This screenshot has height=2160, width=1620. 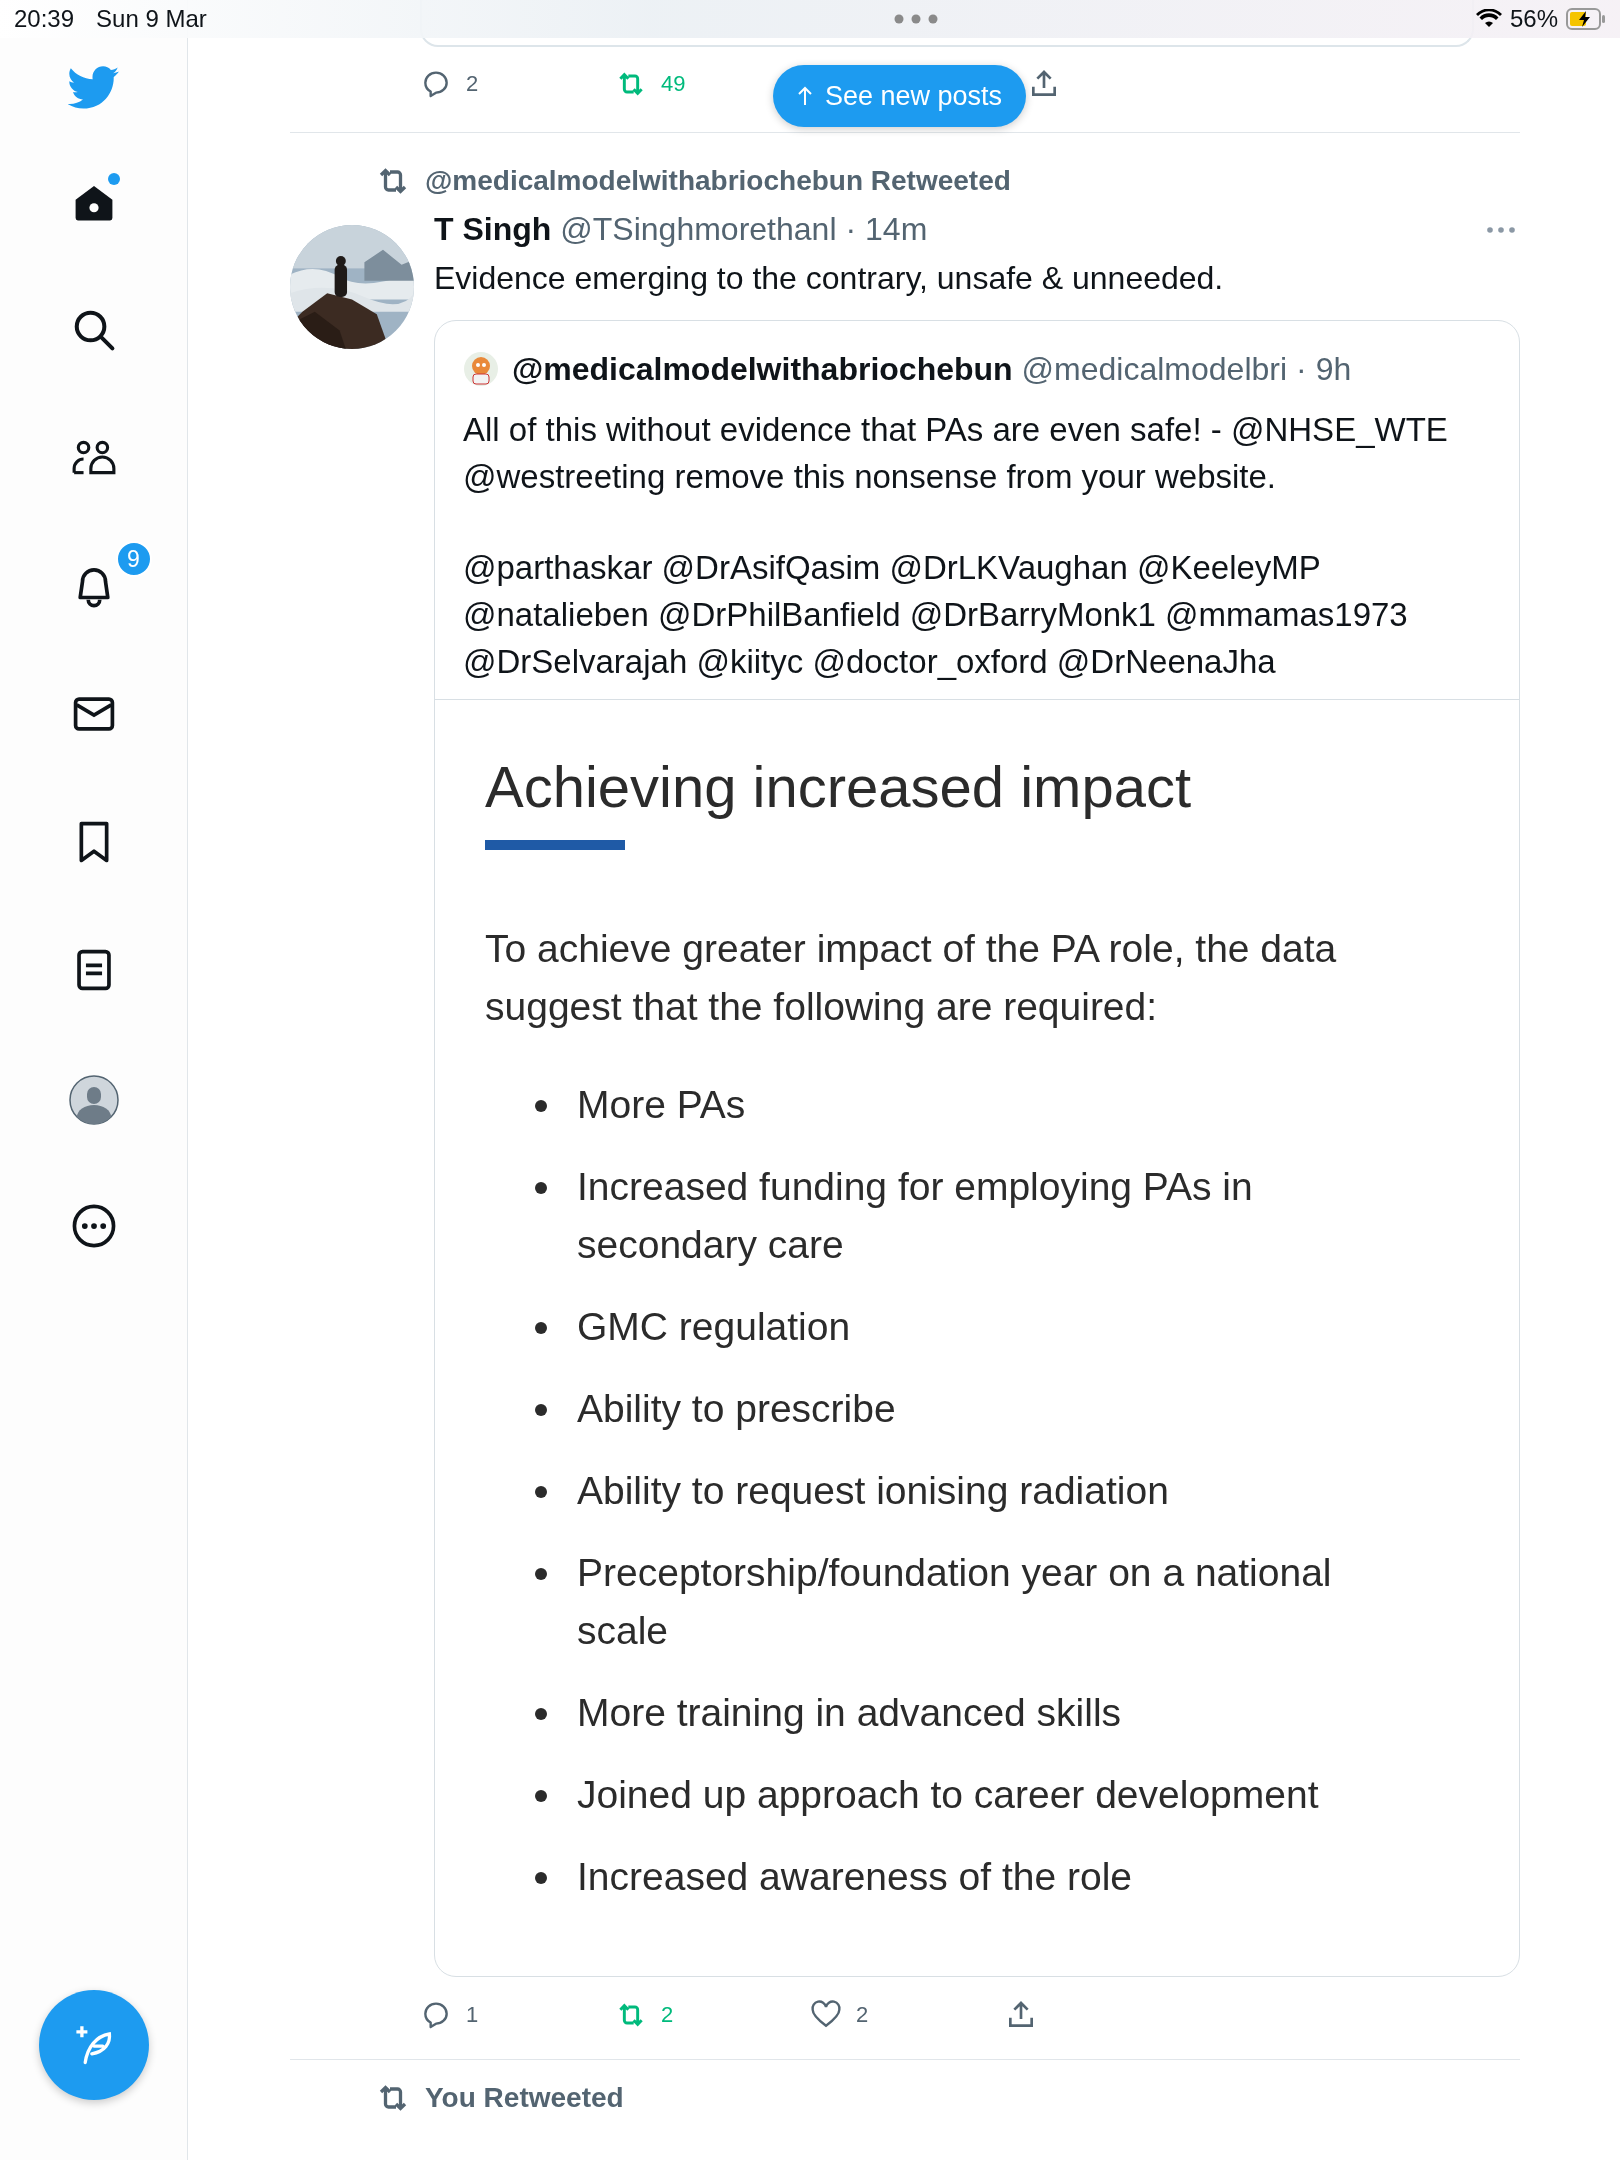 What do you see at coordinates (44, 19) in the screenshot?
I see `status-time: 20:39` at bounding box center [44, 19].